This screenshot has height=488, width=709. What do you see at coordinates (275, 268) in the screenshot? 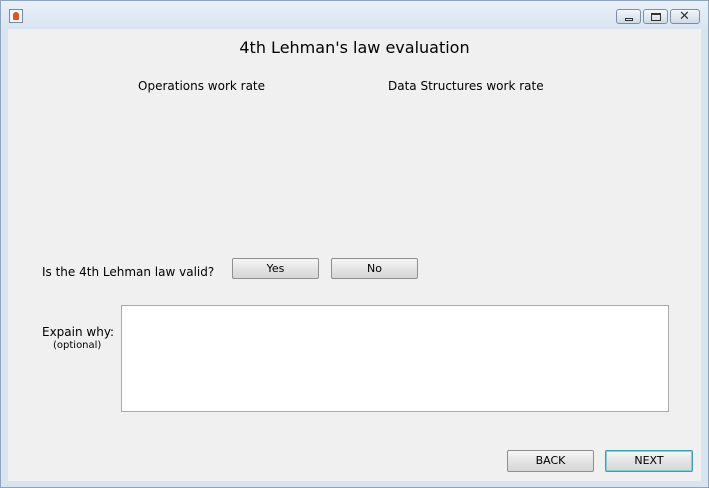
I see `yes-button: Yes` at bounding box center [275, 268].